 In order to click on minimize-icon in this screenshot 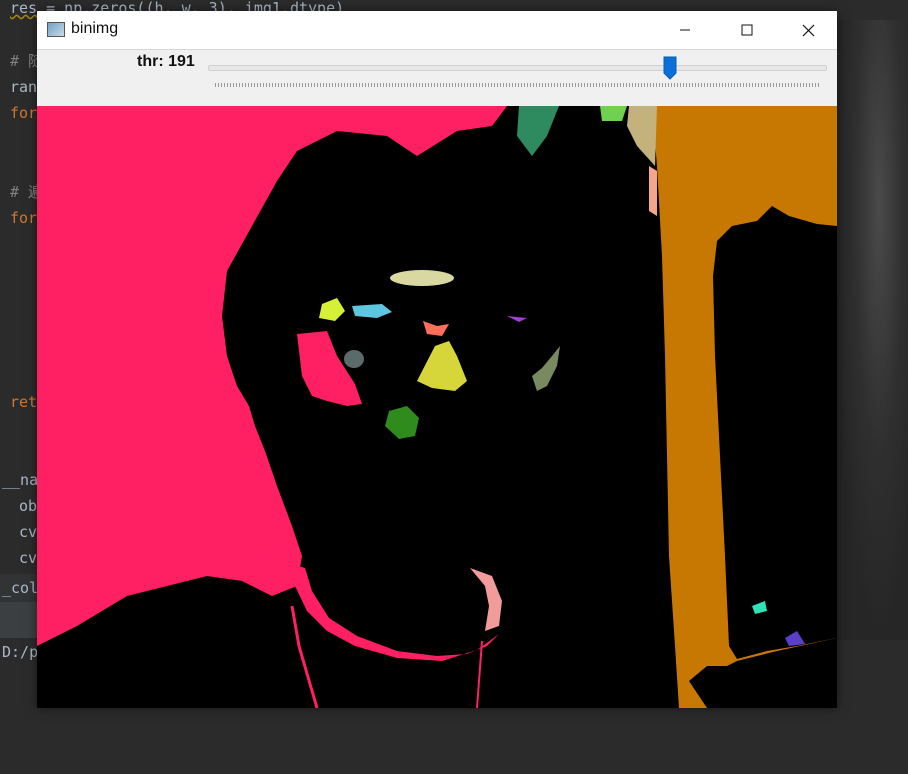, I will do `click(685, 30)`.